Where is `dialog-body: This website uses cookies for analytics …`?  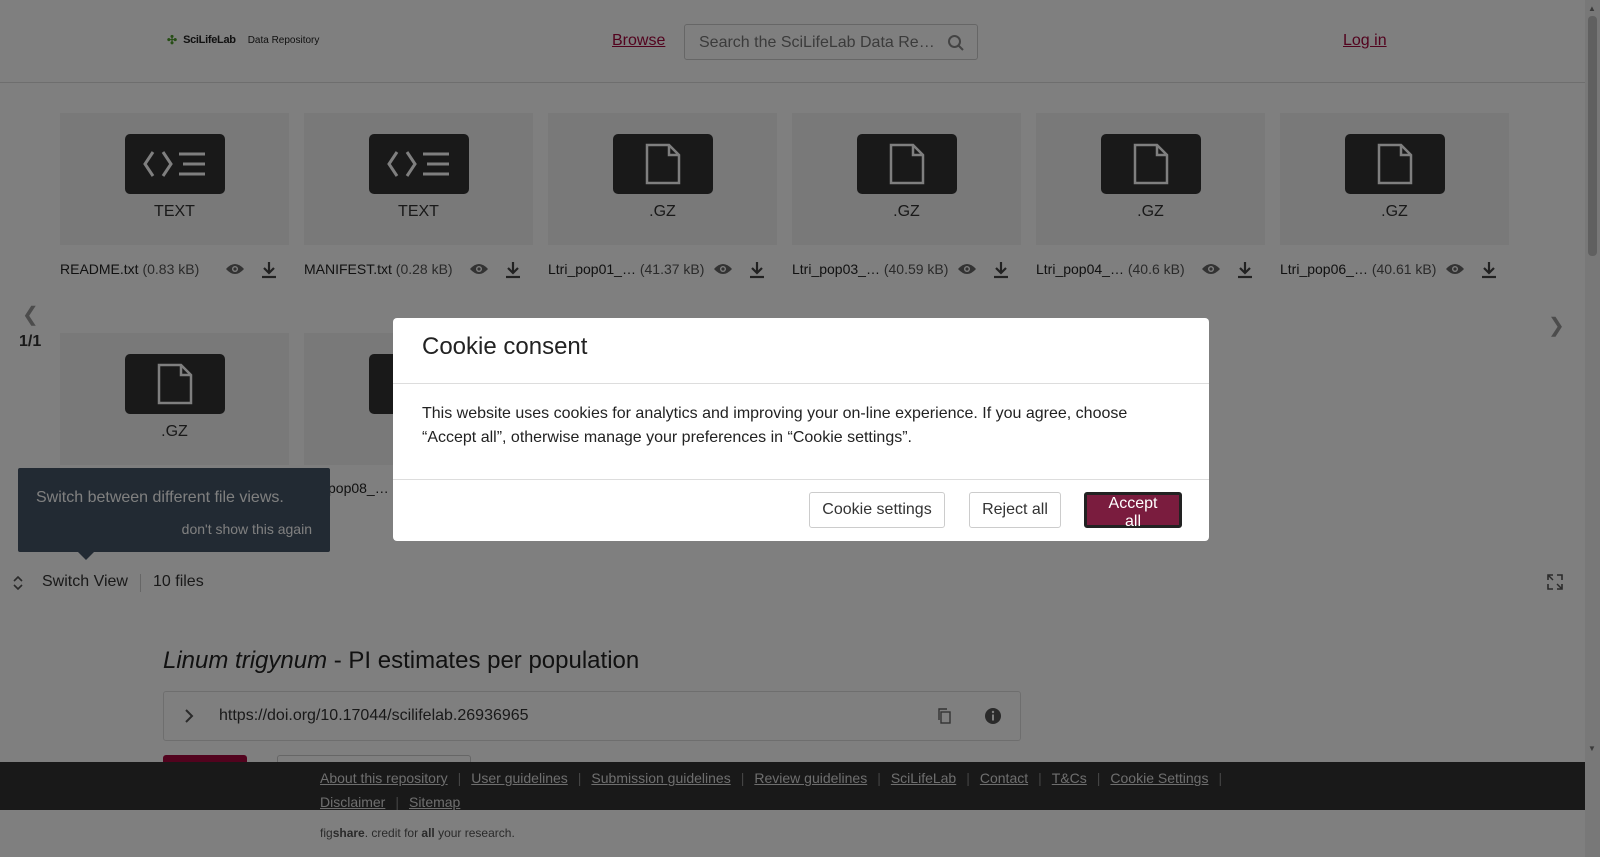 dialog-body: This website uses cookies for analytics … is located at coordinates (775, 425).